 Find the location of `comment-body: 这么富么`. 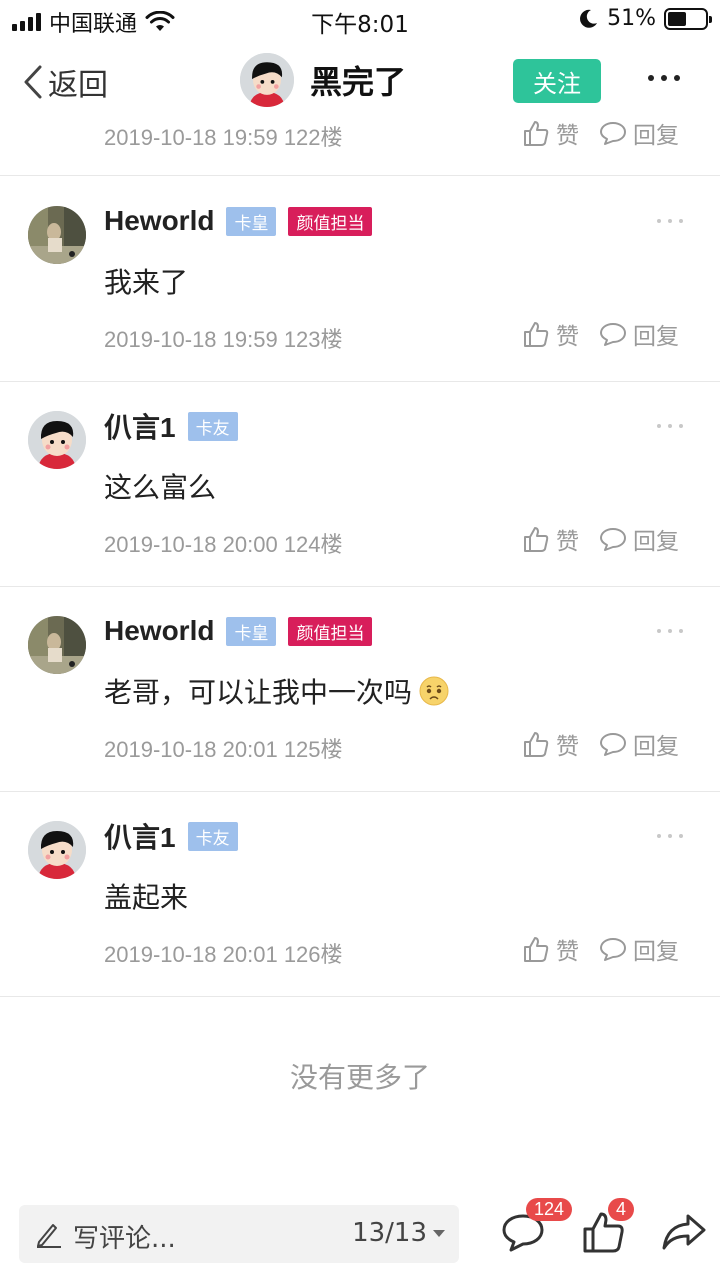

comment-body: 这么富么 is located at coordinates (160, 487).